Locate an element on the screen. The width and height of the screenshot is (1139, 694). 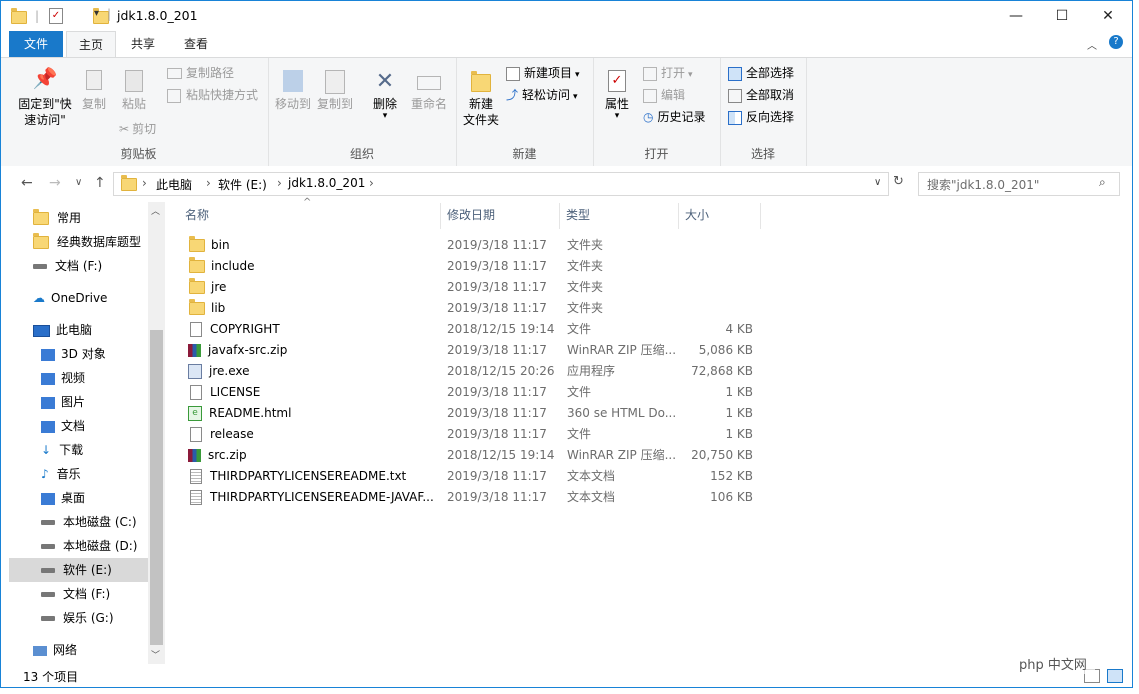
file-row: COPYRIGHT 2018/12/15 19:14 文件 4 KB is located at coordinates (475, 329).